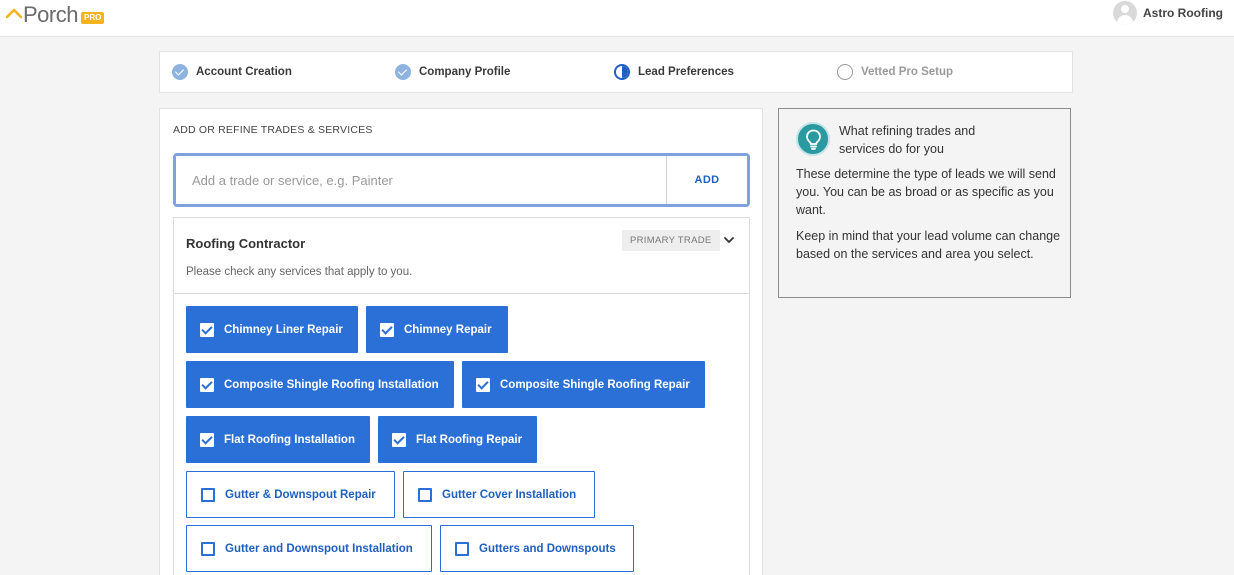 This screenshot has height=575, width=1234. I want to click on service-label: Gutters and Downspouts, so click(547, 548).